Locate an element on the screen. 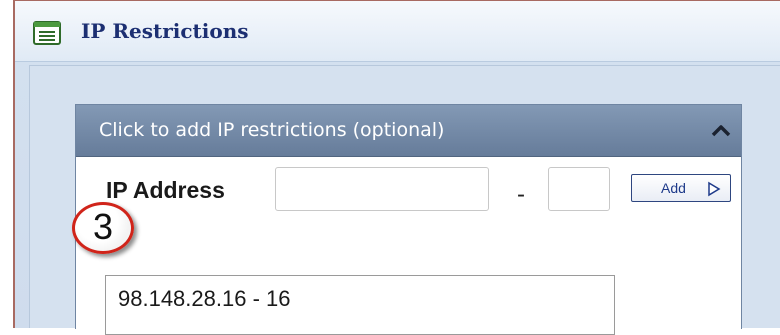  list-item: 98.148.28.16 - 16 is located at coordinates (204, 299).